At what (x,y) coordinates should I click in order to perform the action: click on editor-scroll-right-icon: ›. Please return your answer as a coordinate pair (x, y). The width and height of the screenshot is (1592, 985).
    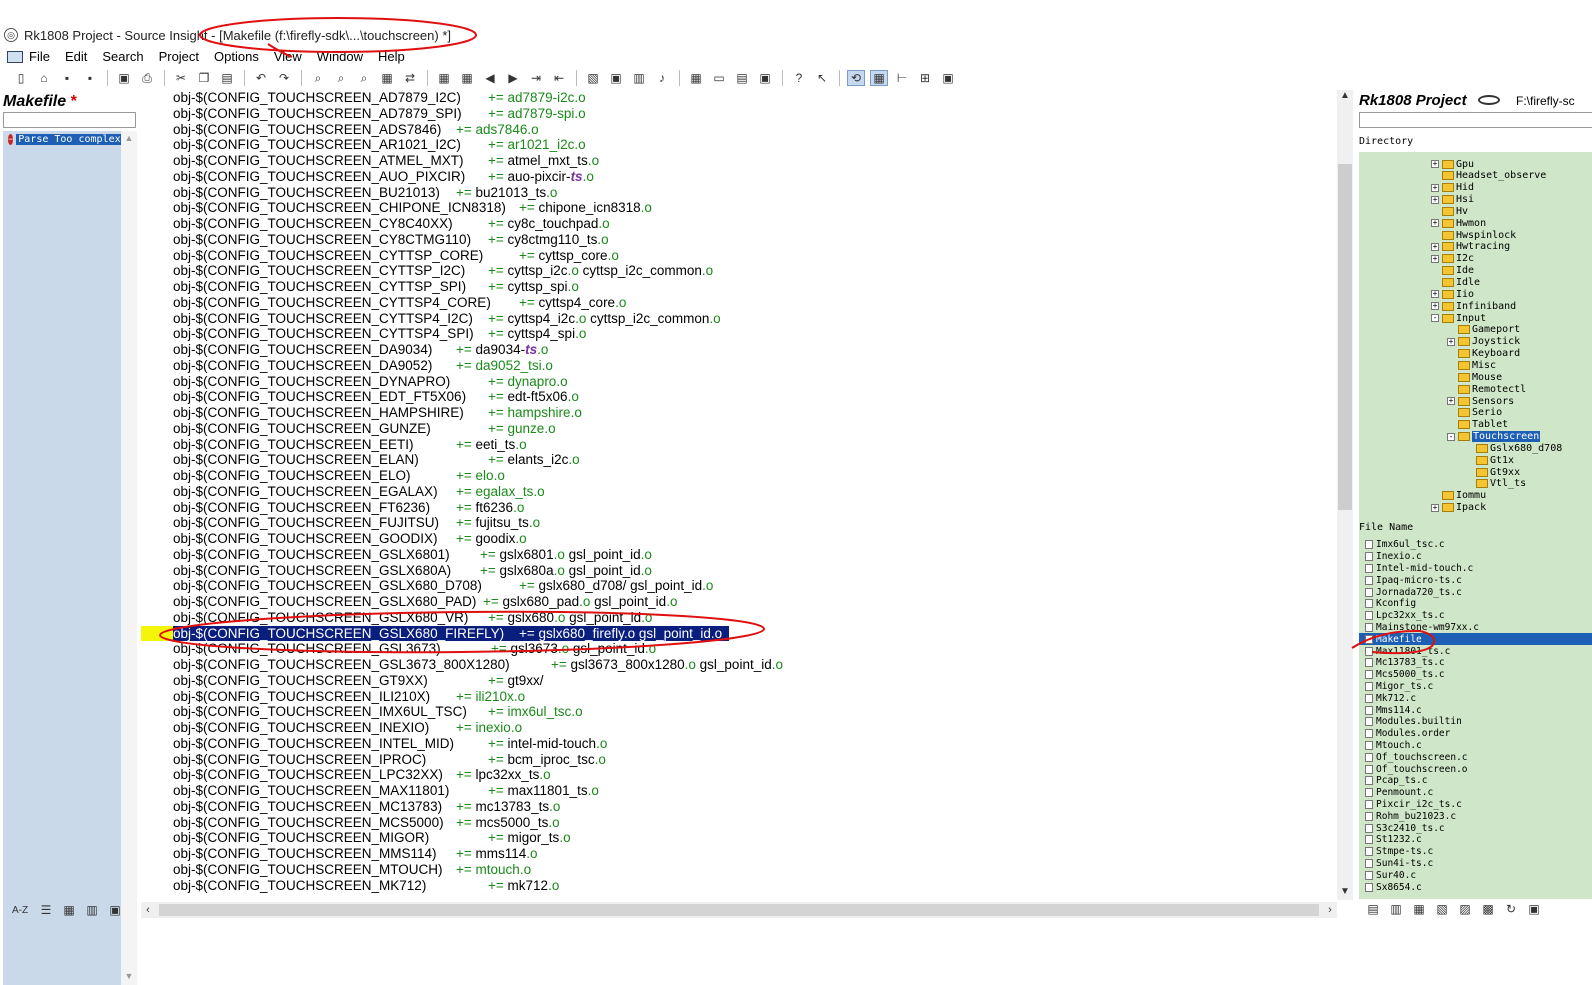
    Looking at the image, I should click on (1330, 910).